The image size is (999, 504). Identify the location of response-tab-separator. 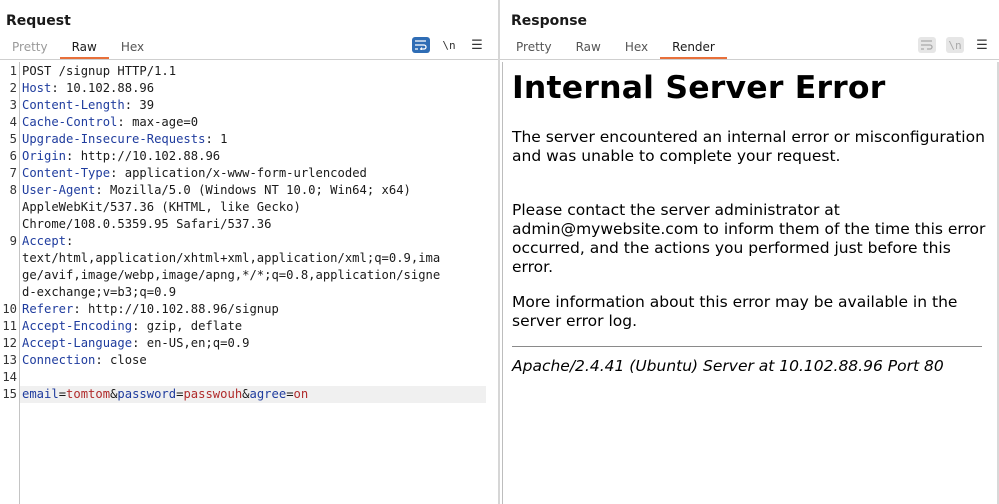
(749, 59).